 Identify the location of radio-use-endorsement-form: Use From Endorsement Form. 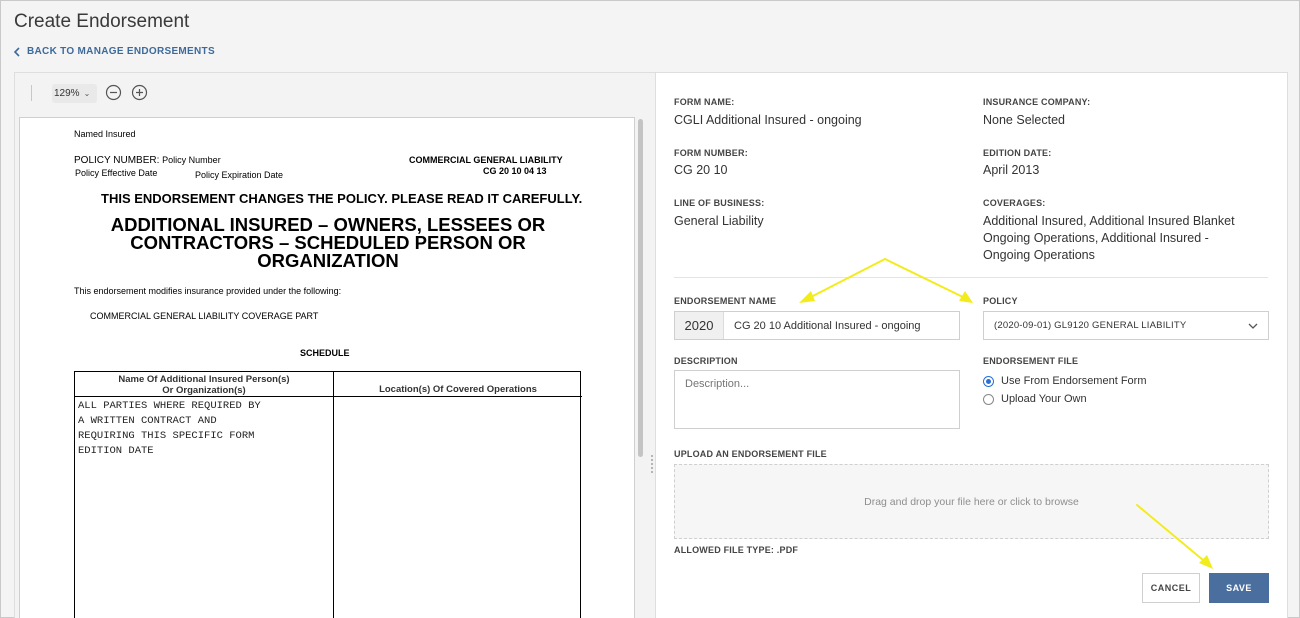
(1064, 381).